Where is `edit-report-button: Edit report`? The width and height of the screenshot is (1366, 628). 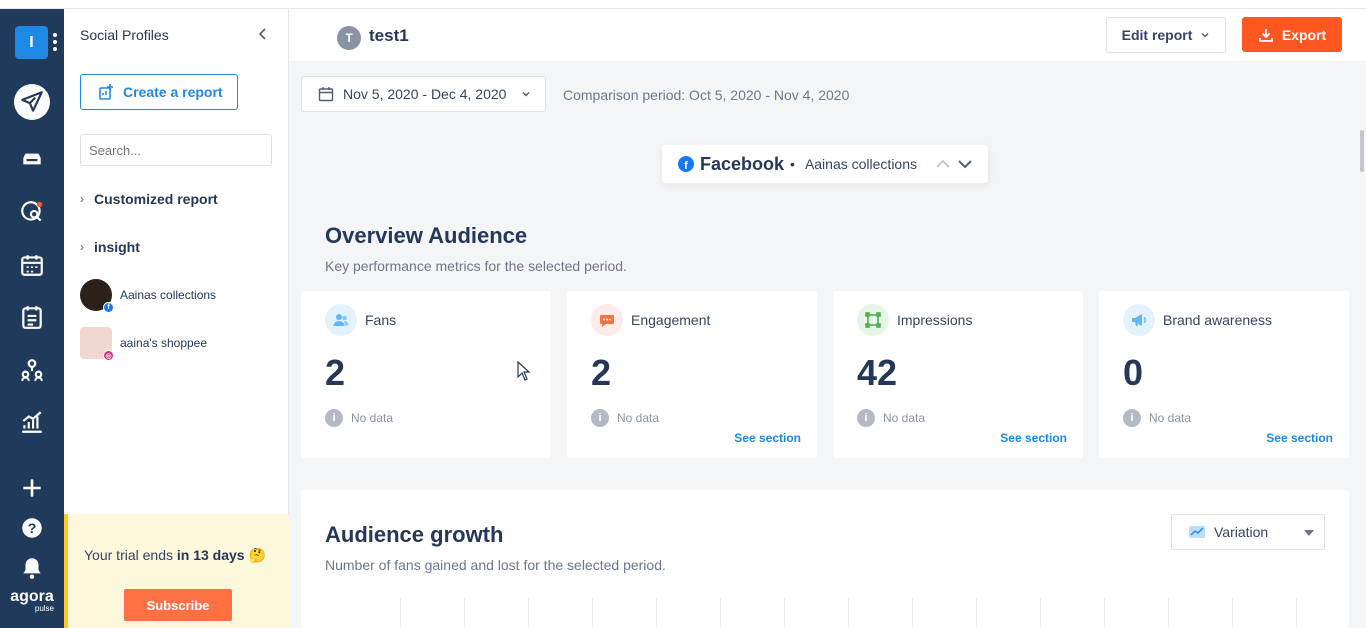
edit-report-button: Edit report is located at coordinates (1166, 35).